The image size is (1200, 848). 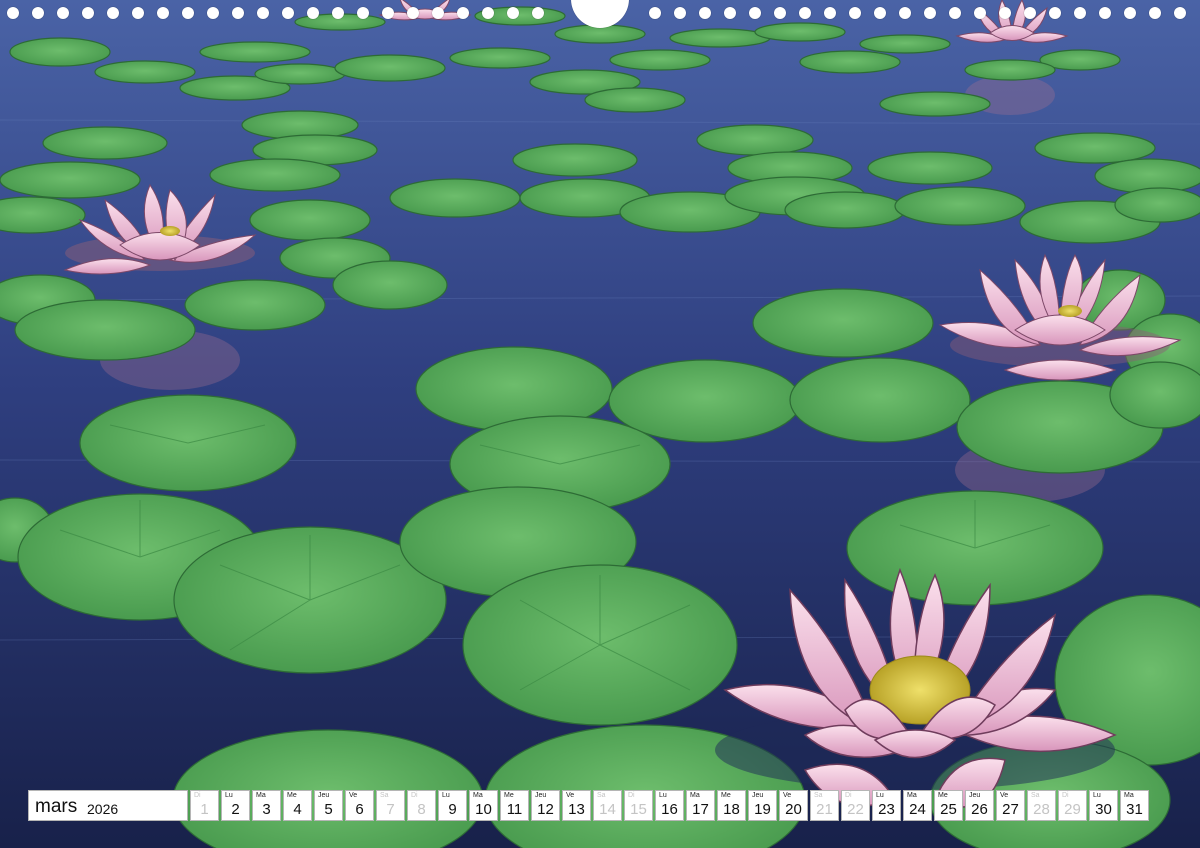 I want to click on day-cell: Lu 16, so click(x=669, y=805).